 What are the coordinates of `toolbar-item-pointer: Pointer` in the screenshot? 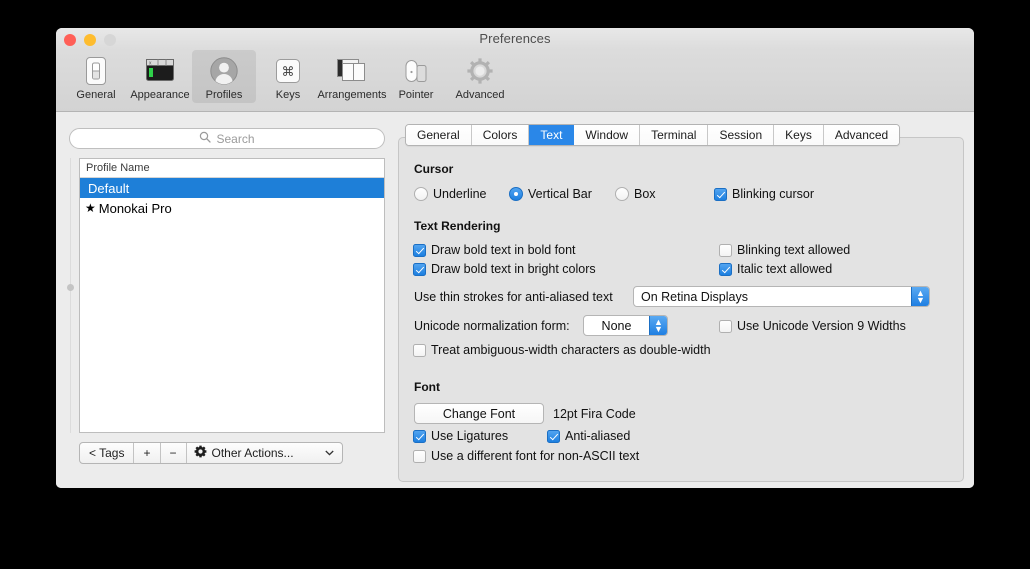 It's located at (416, 76).